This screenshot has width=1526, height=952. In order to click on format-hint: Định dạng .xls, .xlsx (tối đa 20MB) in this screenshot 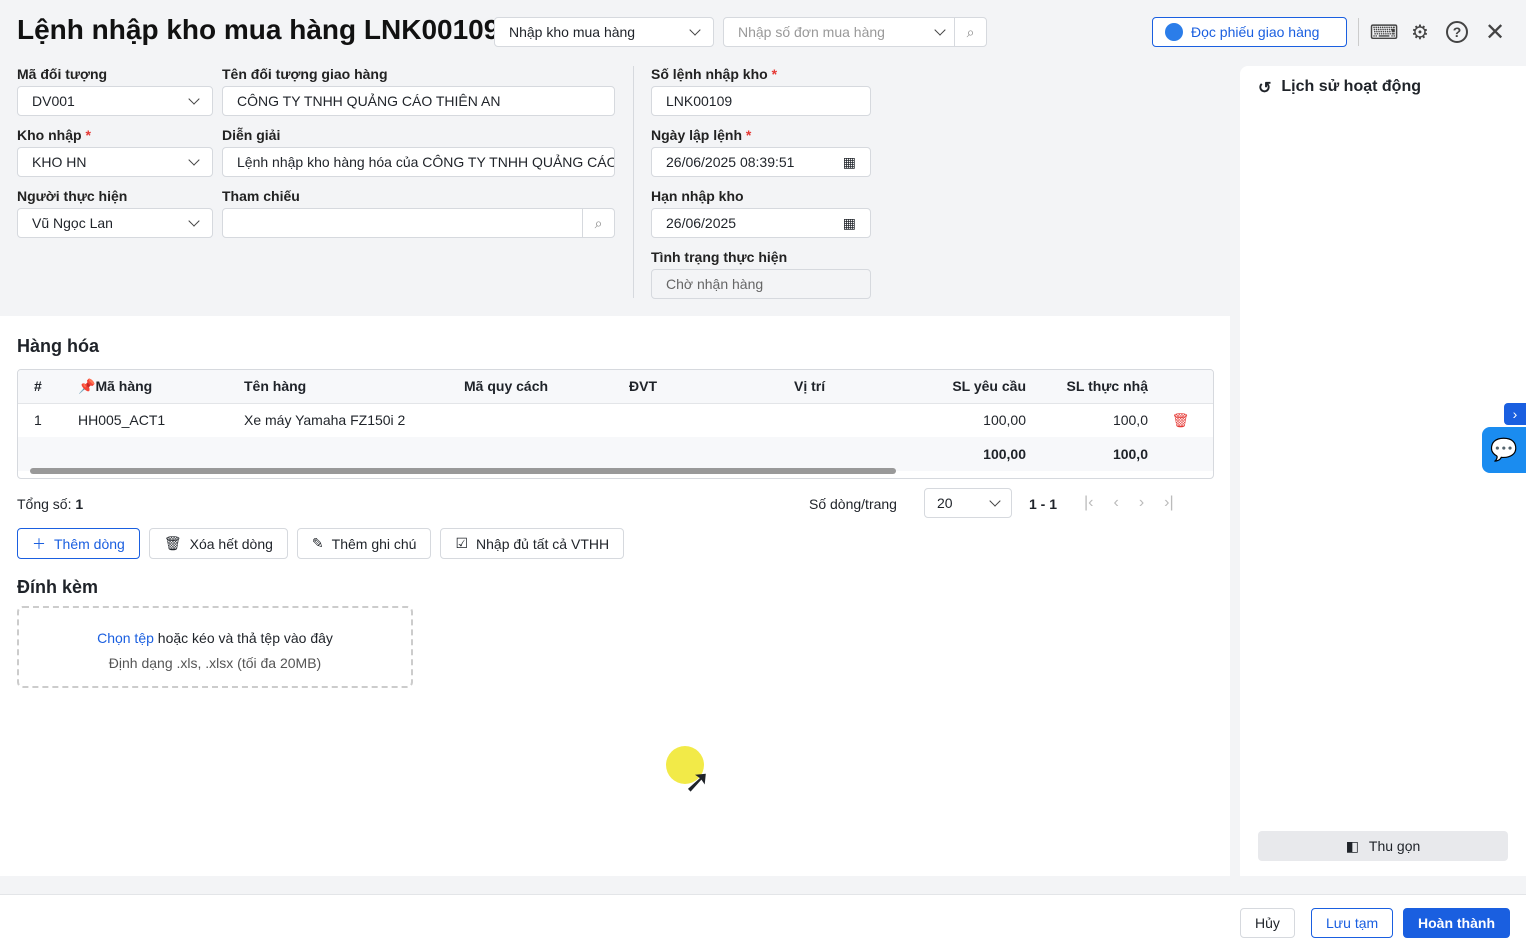, I will do `click(215, 663)`.